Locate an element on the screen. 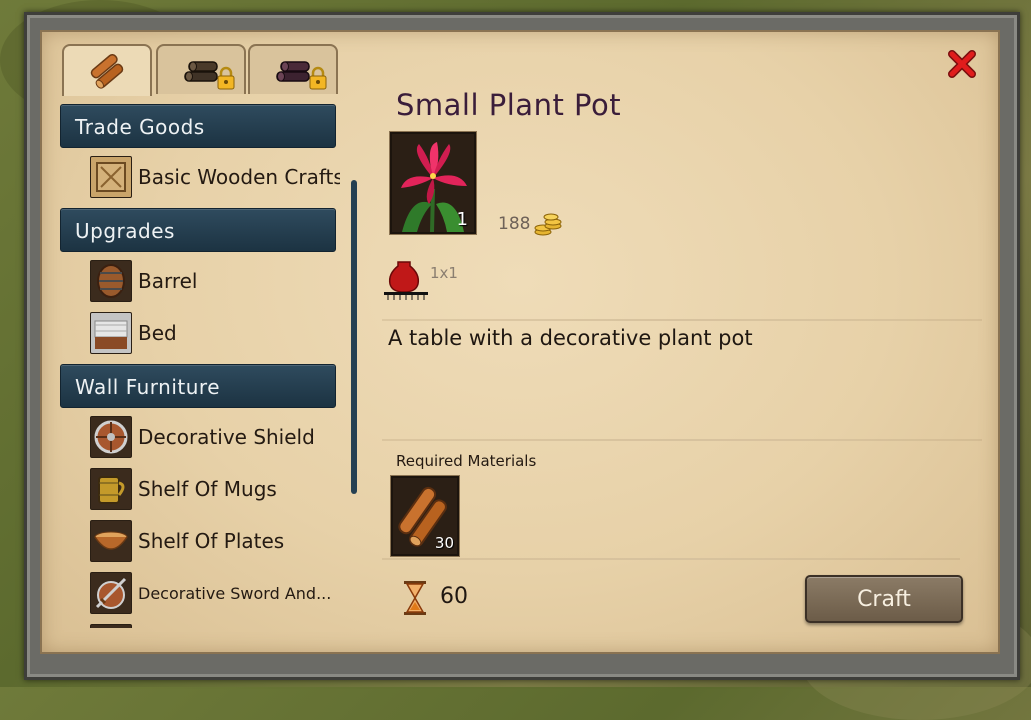 Image resolution: width=1031 pixels, height=720 pixels. list-item-partial is located at coordinates (111, 626).